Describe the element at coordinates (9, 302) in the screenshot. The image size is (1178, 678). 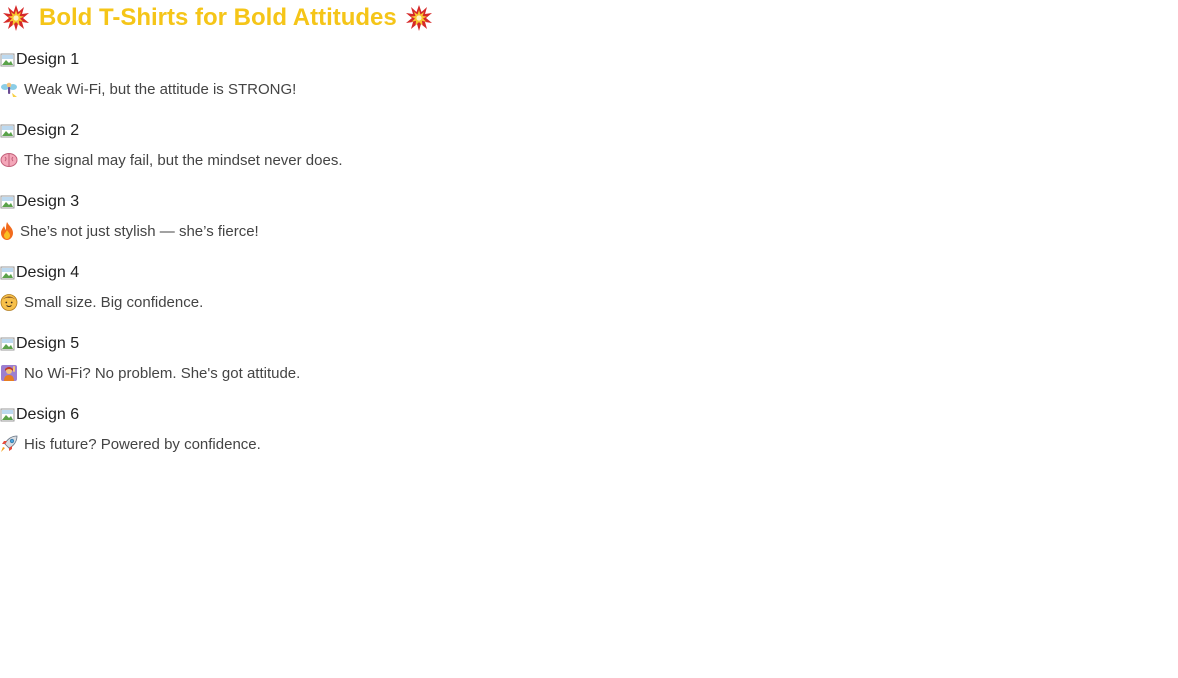
I see `child-face-icon` at that location.